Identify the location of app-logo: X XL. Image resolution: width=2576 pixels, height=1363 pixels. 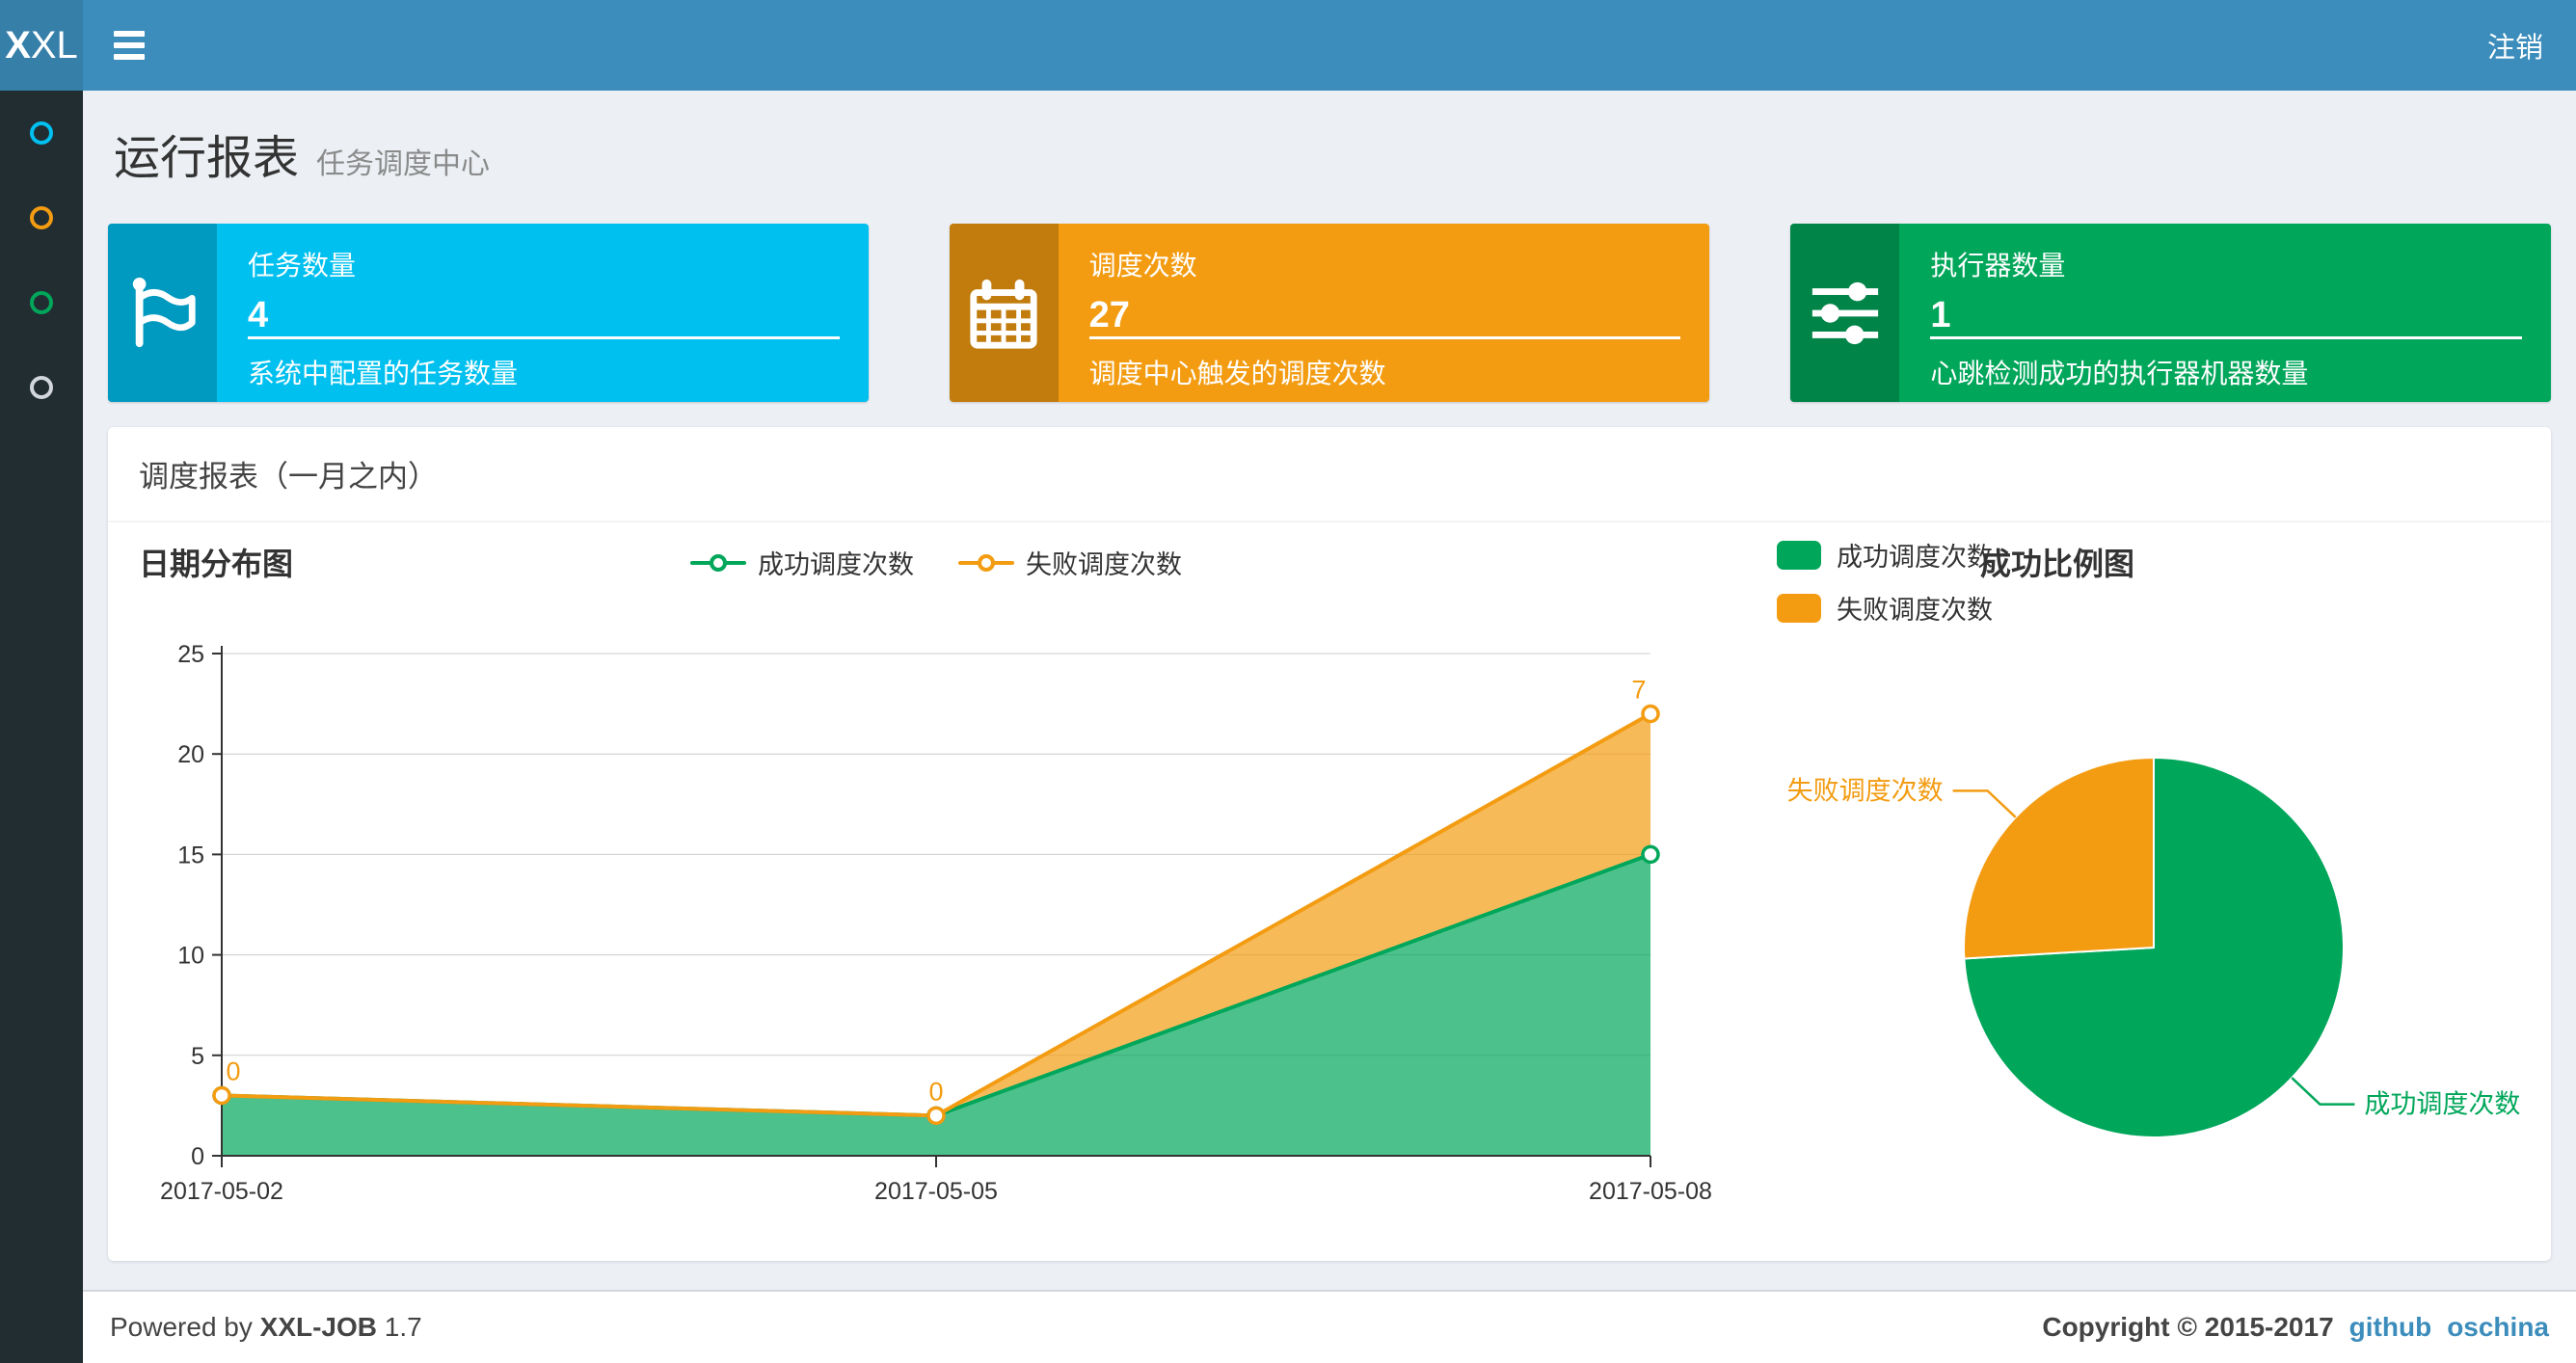
(42, 45).